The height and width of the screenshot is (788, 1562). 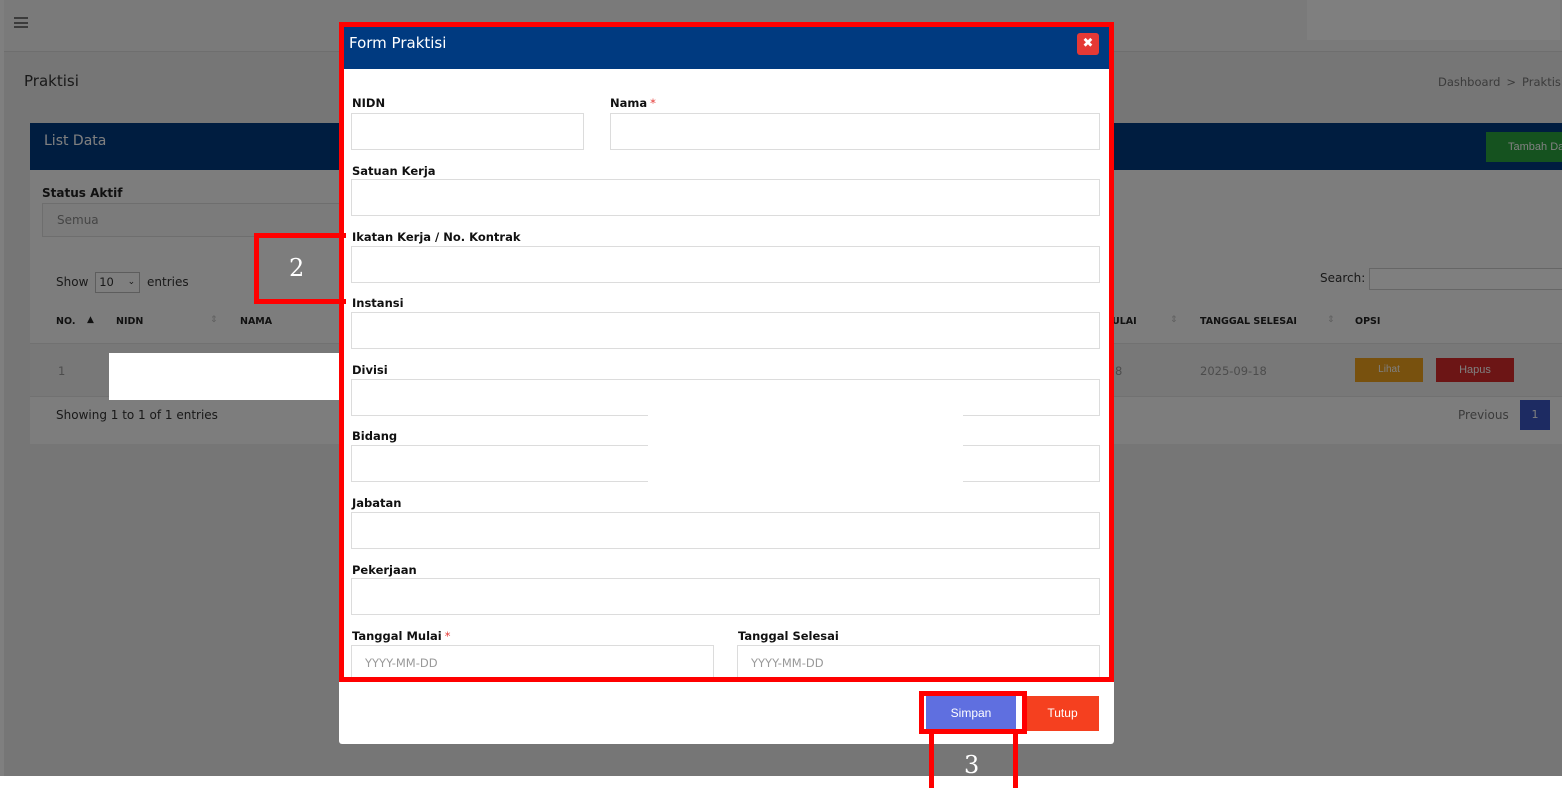 I want to click on annotation-number-2: 2, so click(x=297, y=268).